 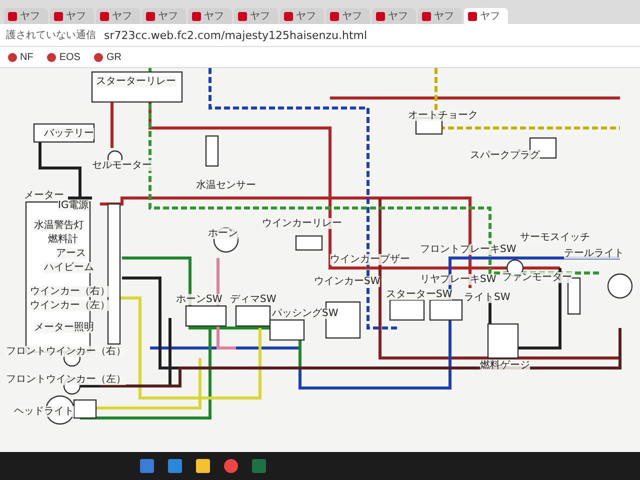 I want to click on component-label: ウインカーブザー, so click(x=370, y=259).